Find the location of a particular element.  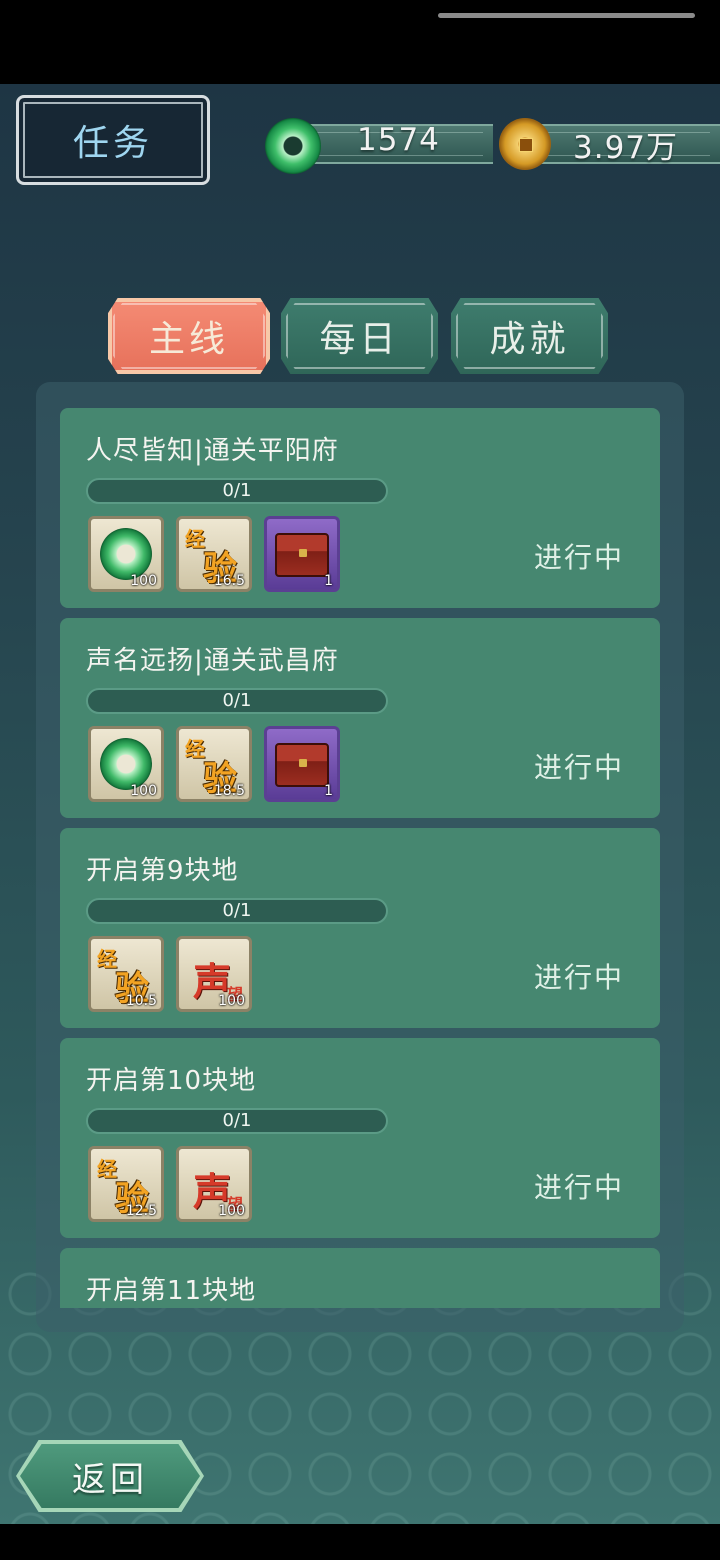

task-title: 声名远扬|通关武昌府 is located at coordinates (212, 661).